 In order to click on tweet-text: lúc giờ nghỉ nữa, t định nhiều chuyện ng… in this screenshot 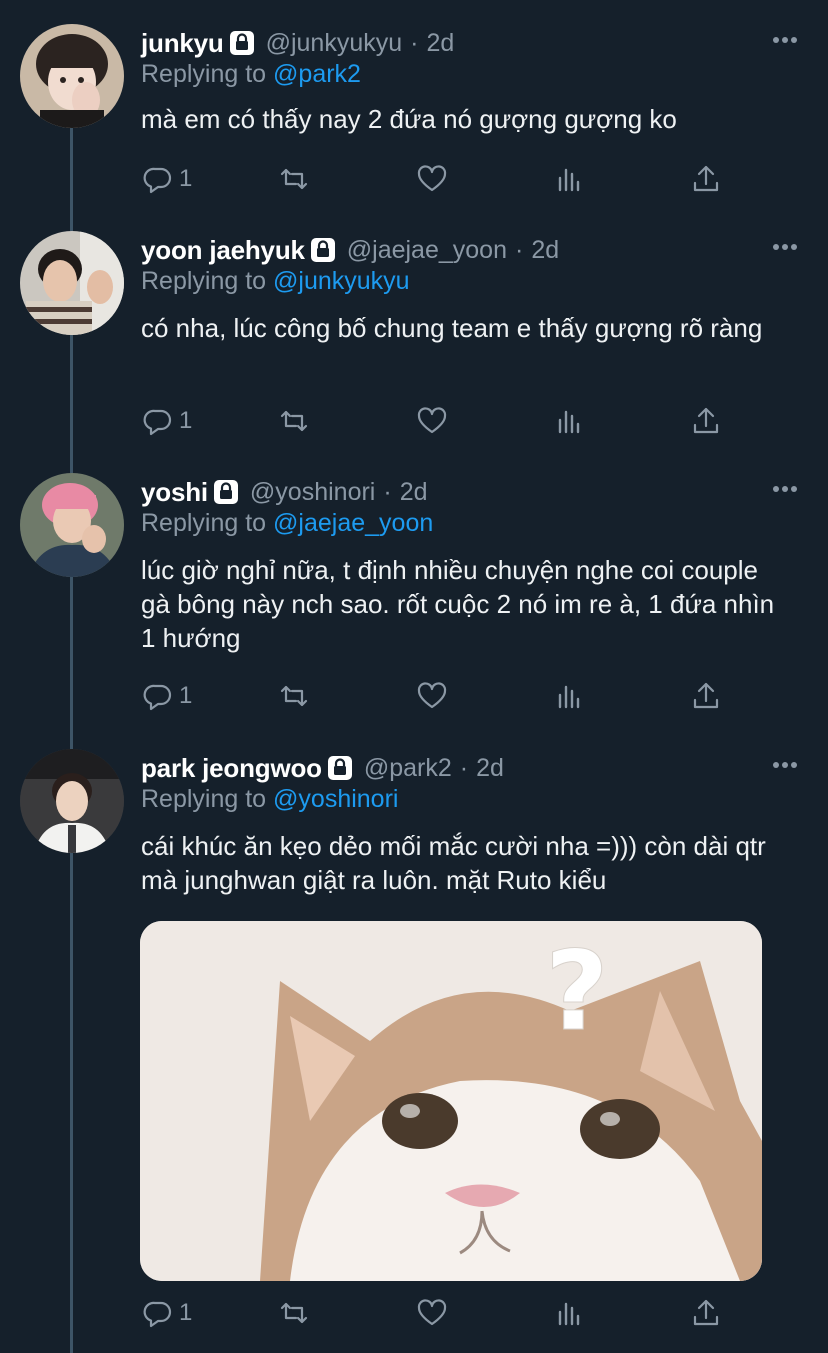, I will do `click(458, 604)`.